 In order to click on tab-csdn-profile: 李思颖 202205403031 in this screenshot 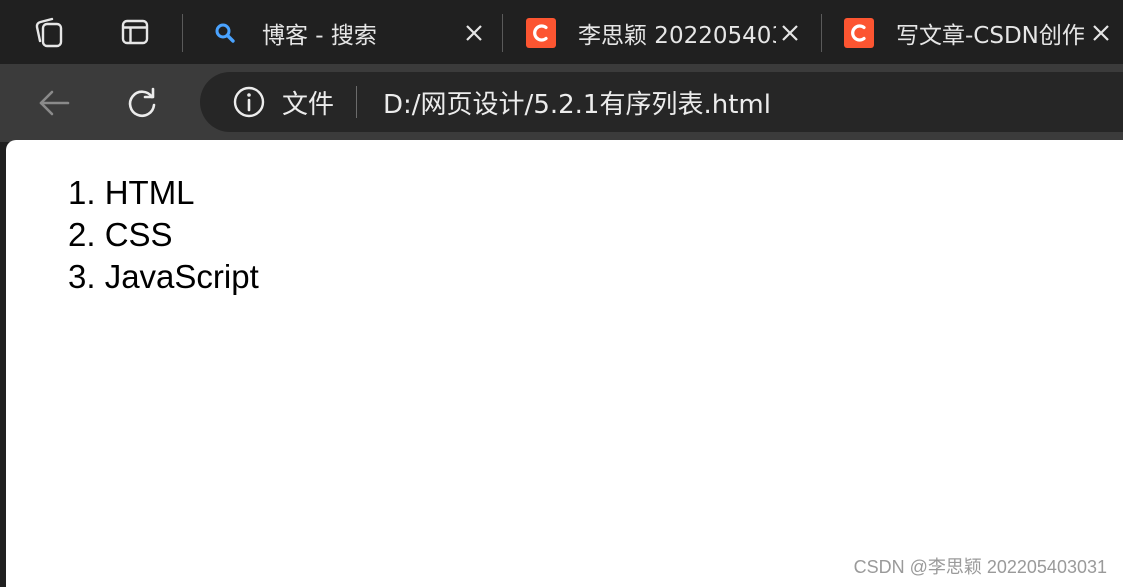, I will do `click(662, 33)`.